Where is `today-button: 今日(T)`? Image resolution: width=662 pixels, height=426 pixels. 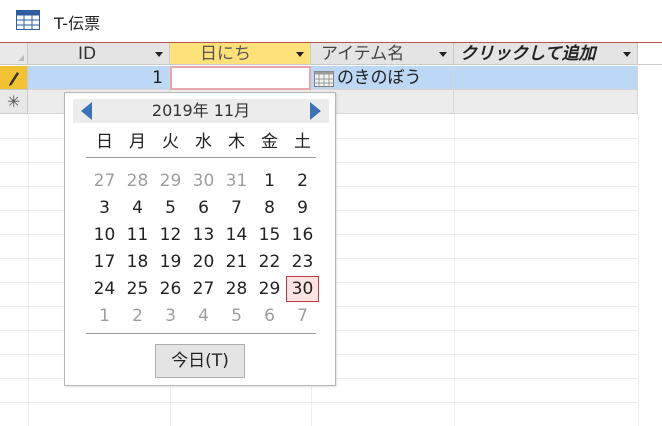 today-button: 今日(T) is located at coordinates (200, 361).